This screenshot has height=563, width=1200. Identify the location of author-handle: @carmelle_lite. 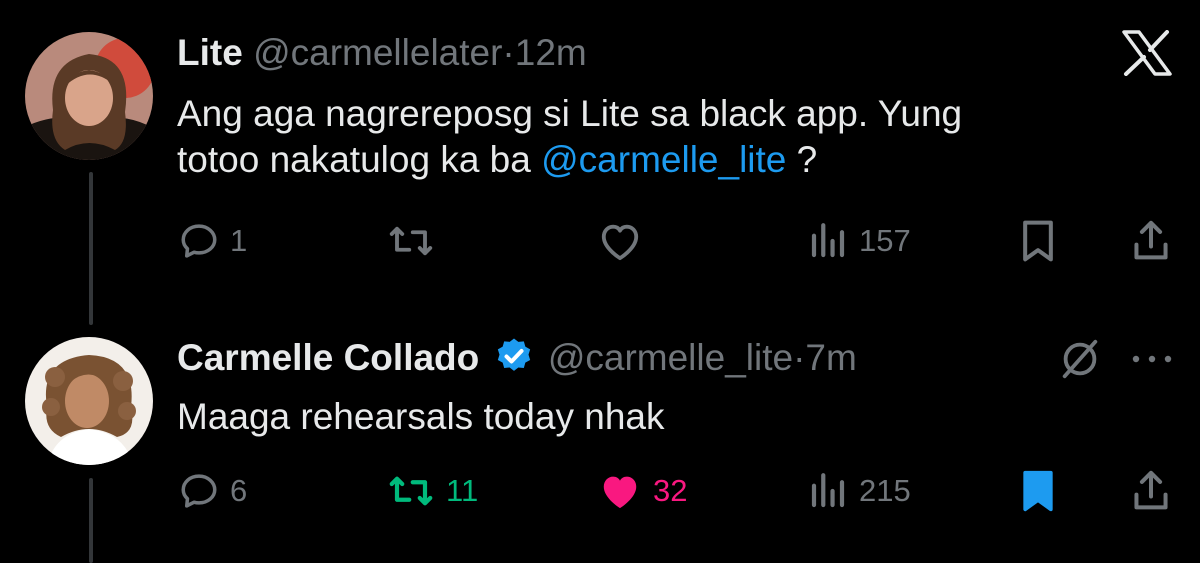
(670, 357).